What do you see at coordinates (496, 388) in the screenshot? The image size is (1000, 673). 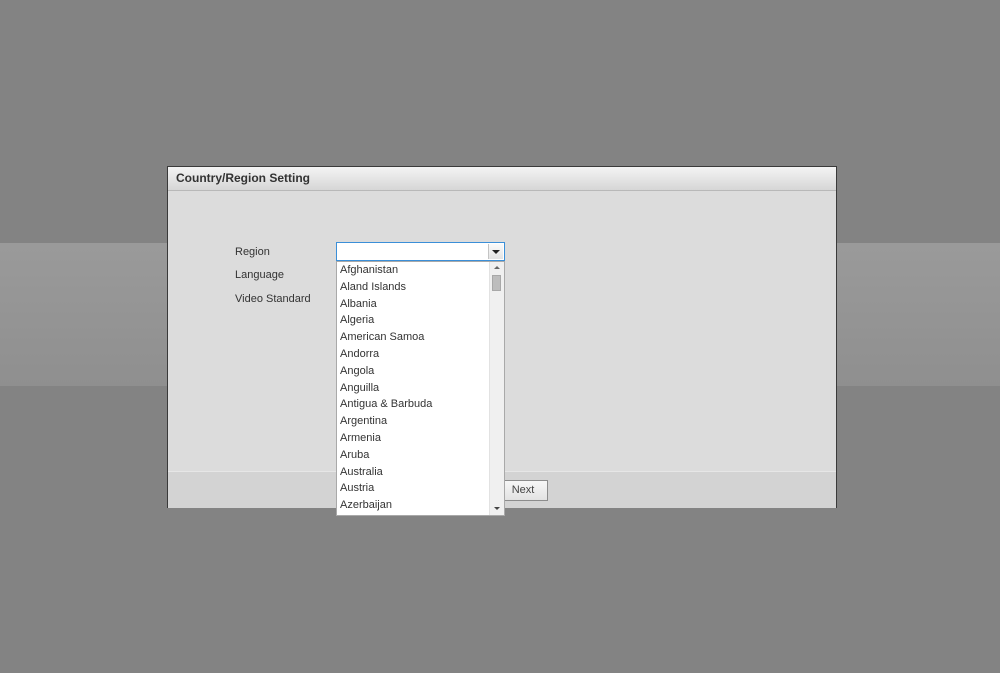 I see `dropdown-scrollbar` at bounding box center [496, 388].